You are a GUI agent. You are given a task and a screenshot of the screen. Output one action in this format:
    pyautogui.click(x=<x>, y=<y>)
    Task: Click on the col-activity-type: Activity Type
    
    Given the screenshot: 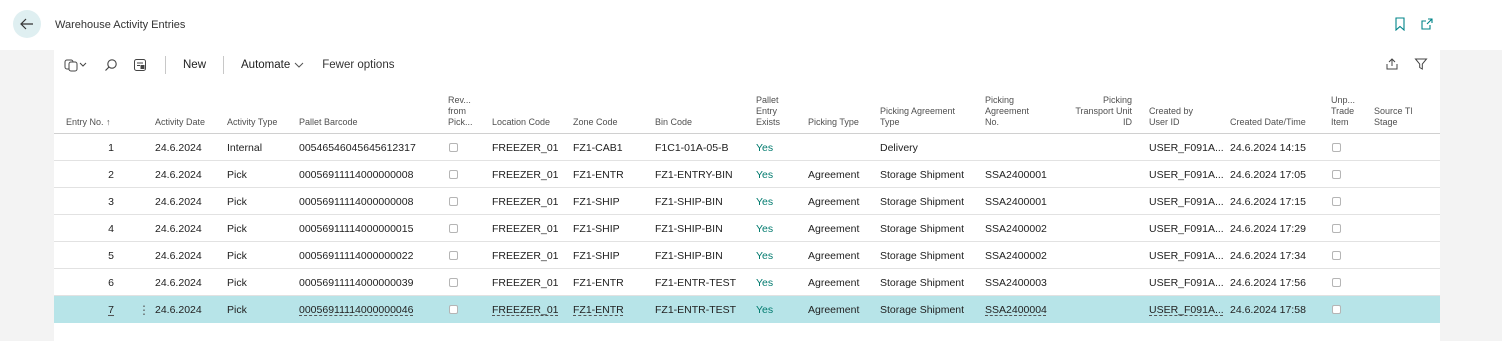 What is the action you would take?
    pyautogui.click(x=252, y=122)
    